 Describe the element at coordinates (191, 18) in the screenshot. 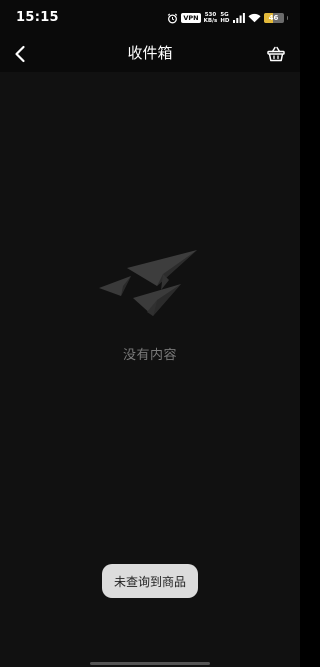

I see `vpn-badge: VPN` at that location.